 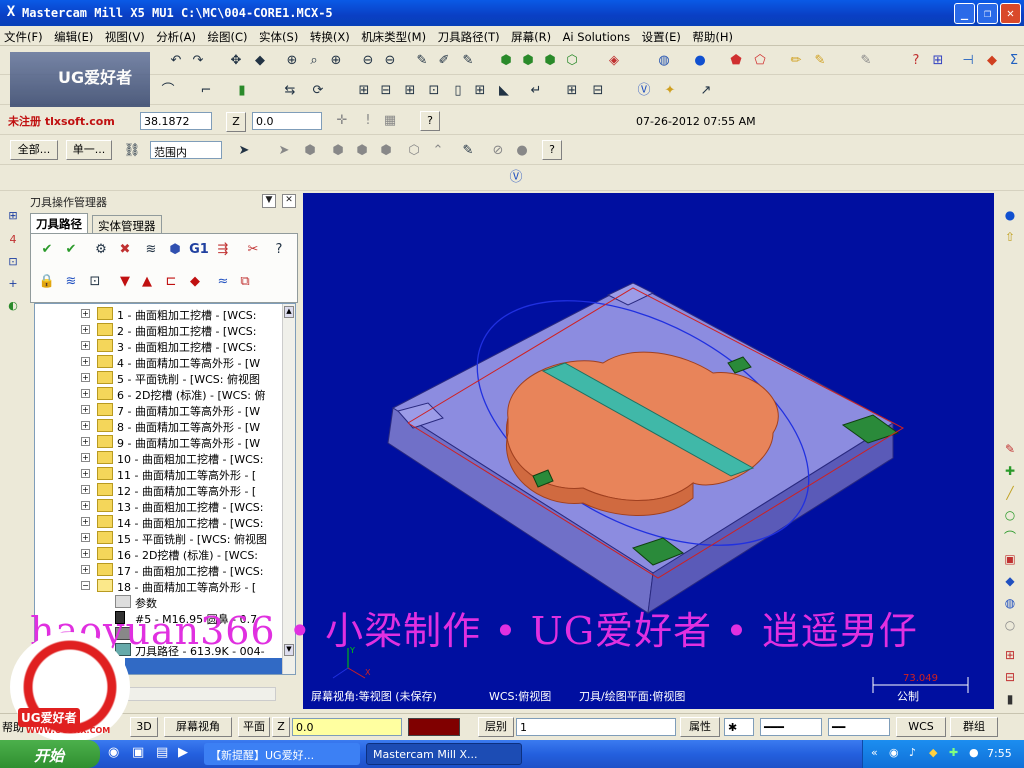 What do you see at coordinates (866, 61) in the screenshot?
I see `tool-disabled-icon: ✎` at bounding box center [866, 61].